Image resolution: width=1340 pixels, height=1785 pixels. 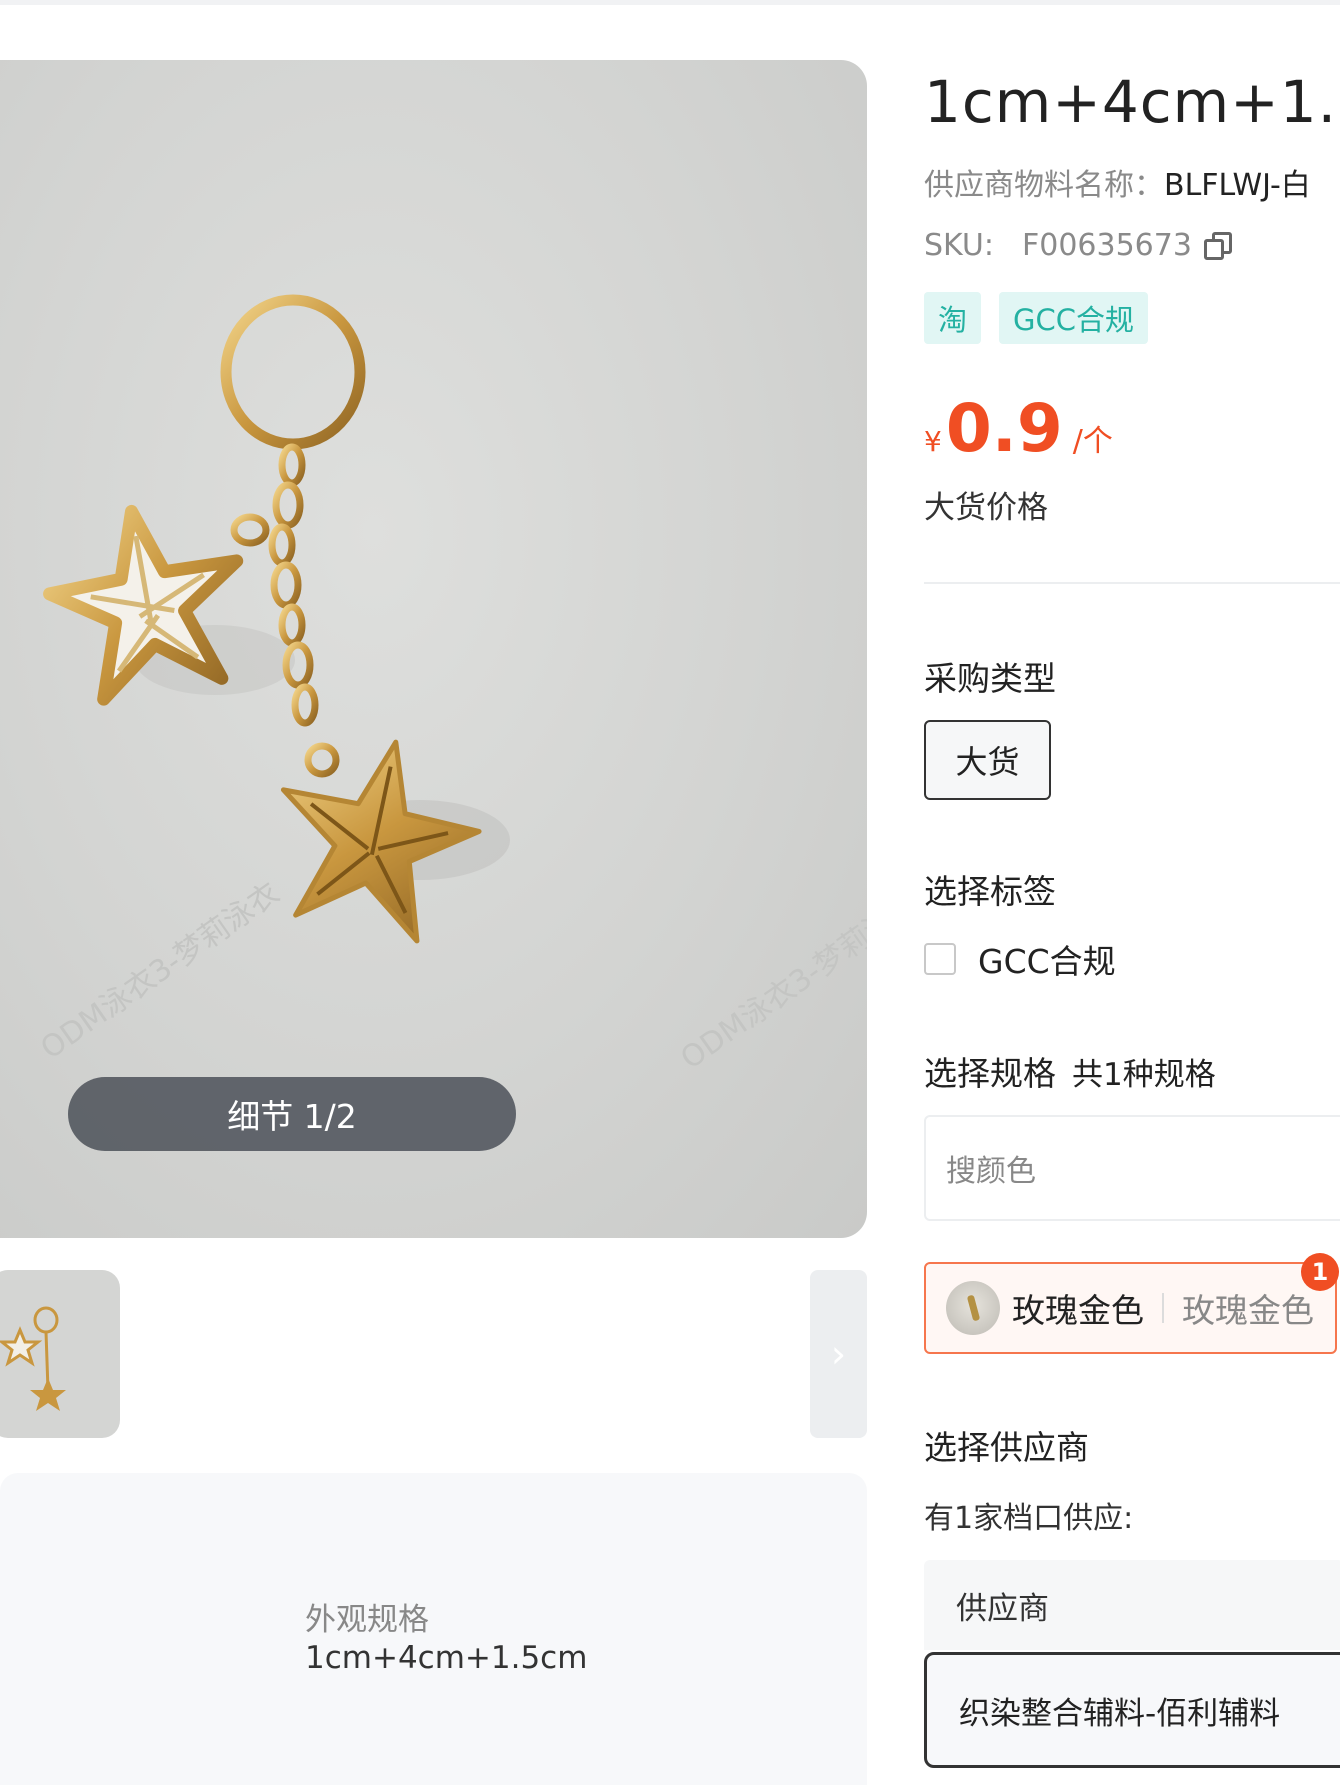 What do you see at coordinates (160, 971) in the screenshot?
I see `watermark-text-1: ODM泳衣3-梦莉泳衣` at bounding box center [160, 971].